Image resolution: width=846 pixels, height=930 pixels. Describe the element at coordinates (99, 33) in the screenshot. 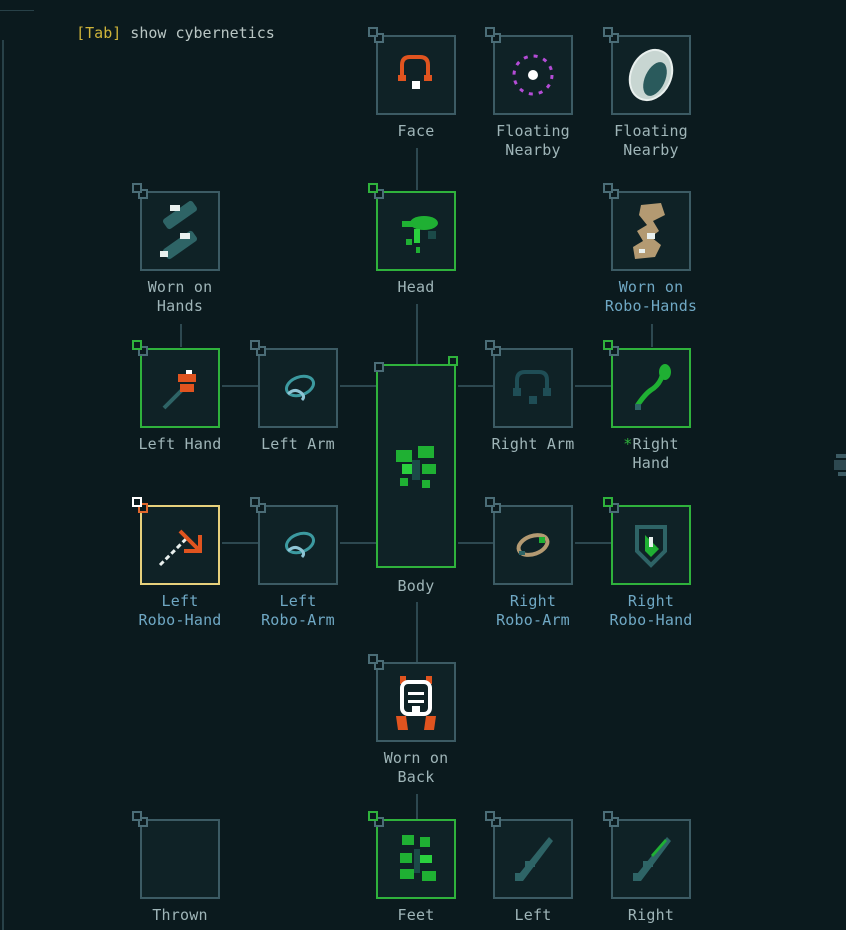

I see `tab-key-label: [Tab]` at that location.